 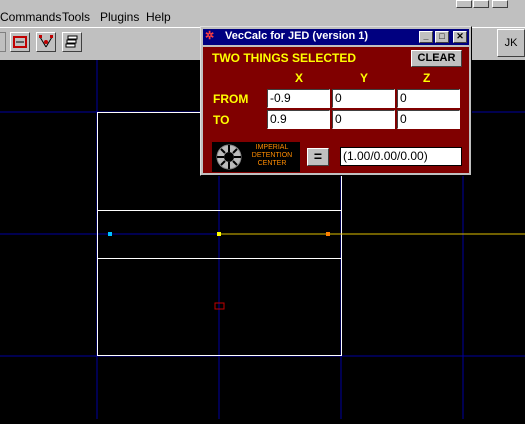 I want to click on menu-commands: Commands, so click(x=30, y=17).